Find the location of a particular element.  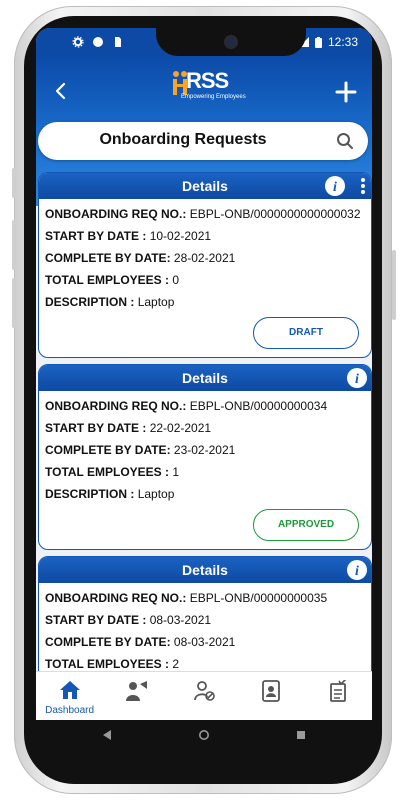

bottom-navigation: Dashboard is located at coordinates (204, 695).